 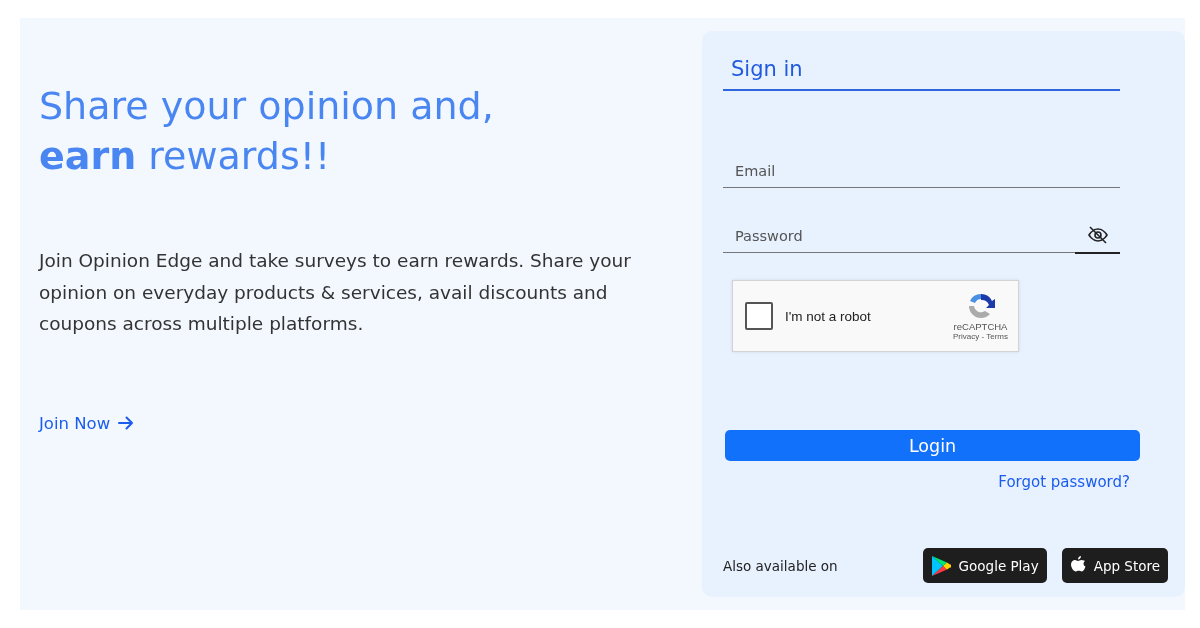 I want to click on description: Join Opinion Edge and take surveys to earn rewards. Share your opinion on everyday products & services, avail discounts and coupons across multiple platforms., so click(x=335, y=292).